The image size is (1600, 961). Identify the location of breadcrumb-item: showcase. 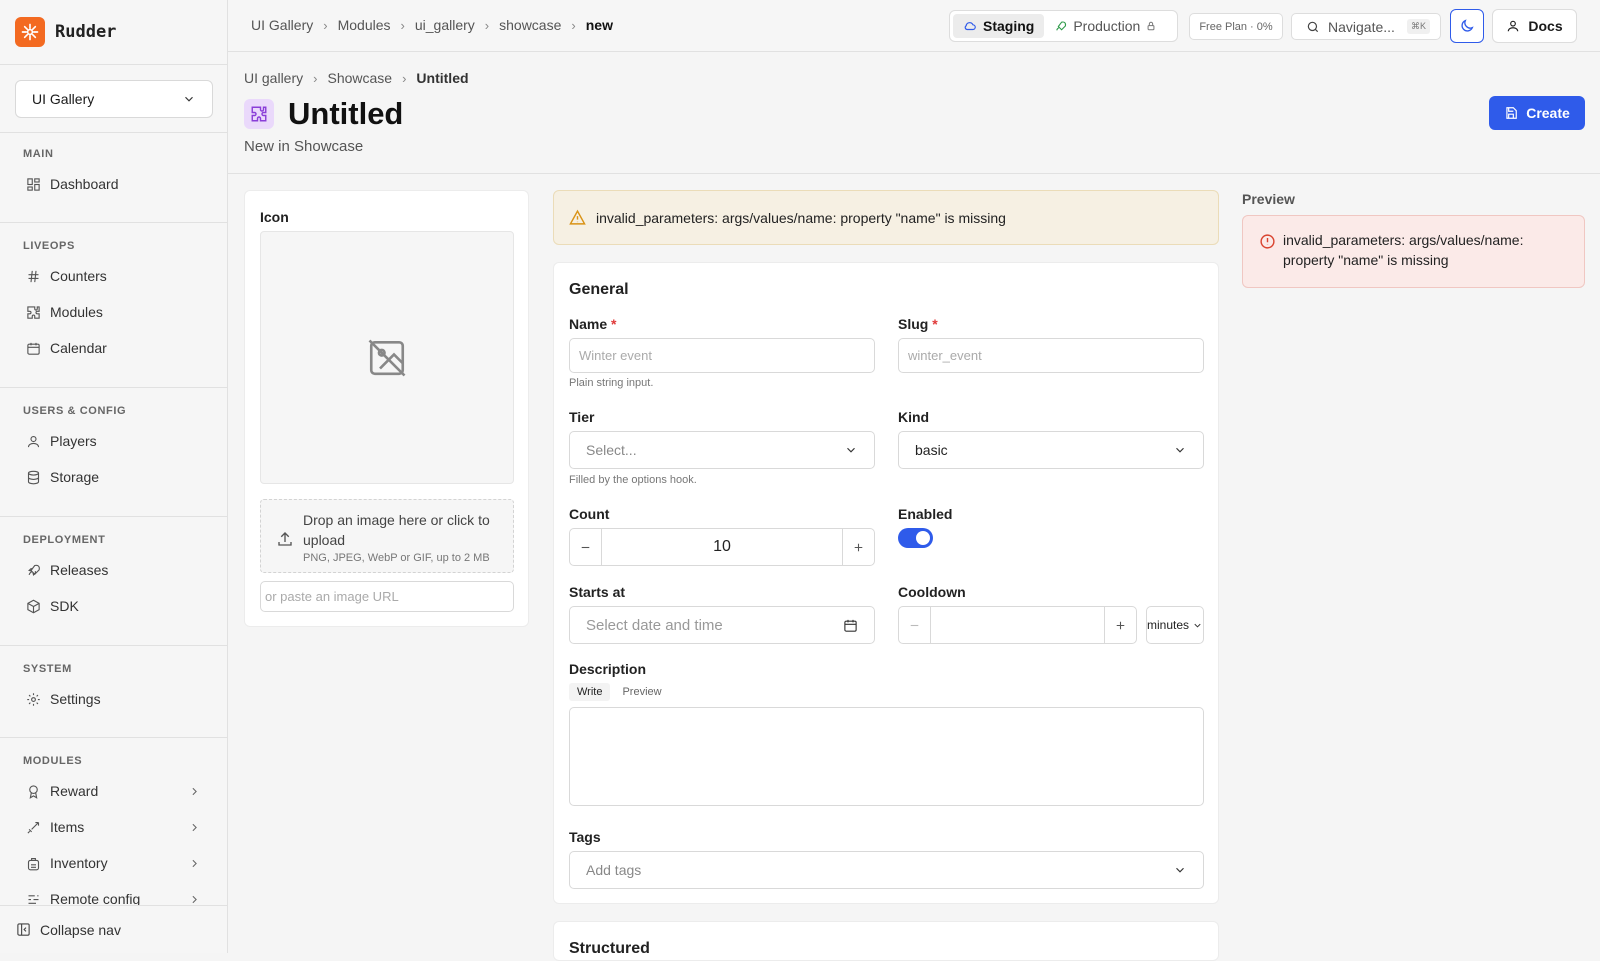
(530, 25).